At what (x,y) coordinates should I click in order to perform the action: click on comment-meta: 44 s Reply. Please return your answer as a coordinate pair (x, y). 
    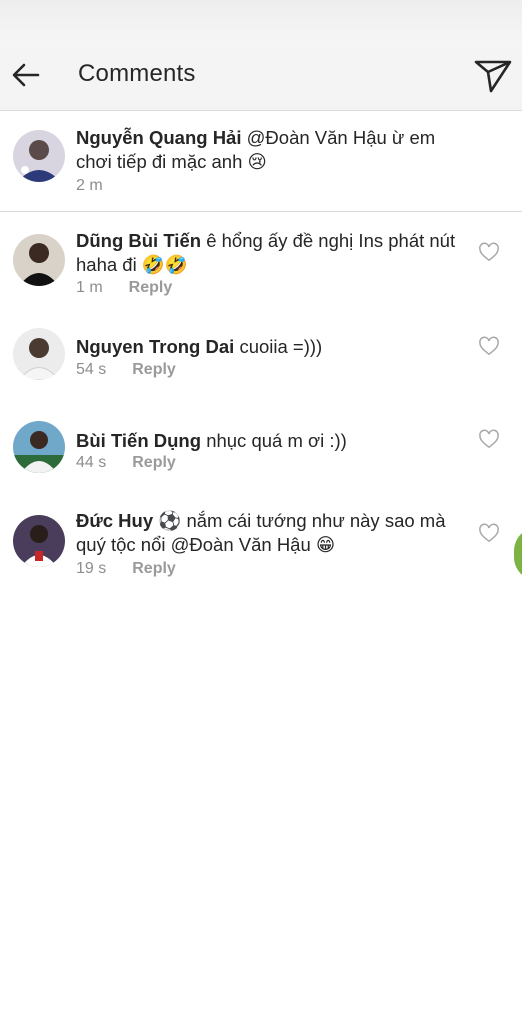
    Looking at the image, I should click on (126, 463).